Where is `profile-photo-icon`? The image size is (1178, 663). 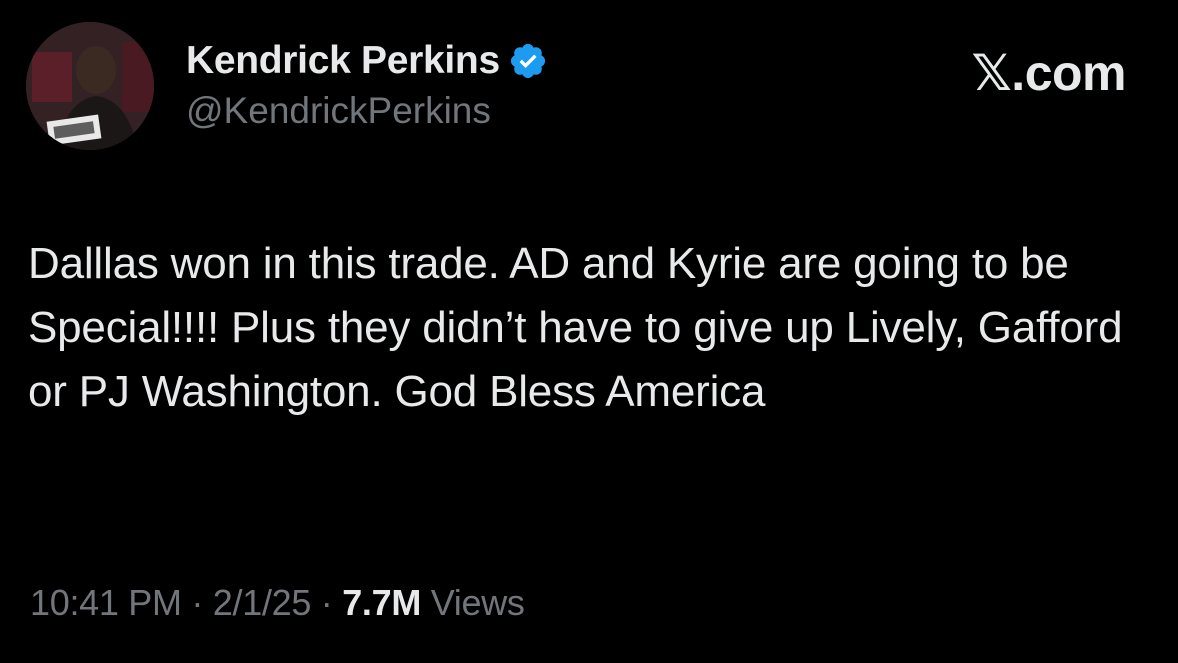
profile-photo-icon is located at coordinates (90, 86).